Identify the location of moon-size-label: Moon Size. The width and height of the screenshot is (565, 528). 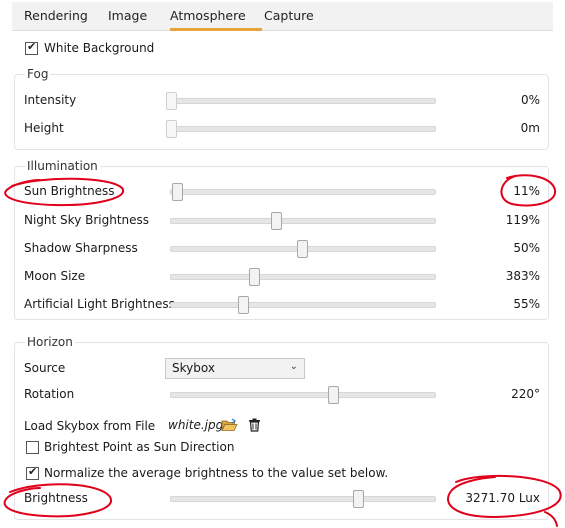
(55, 276).